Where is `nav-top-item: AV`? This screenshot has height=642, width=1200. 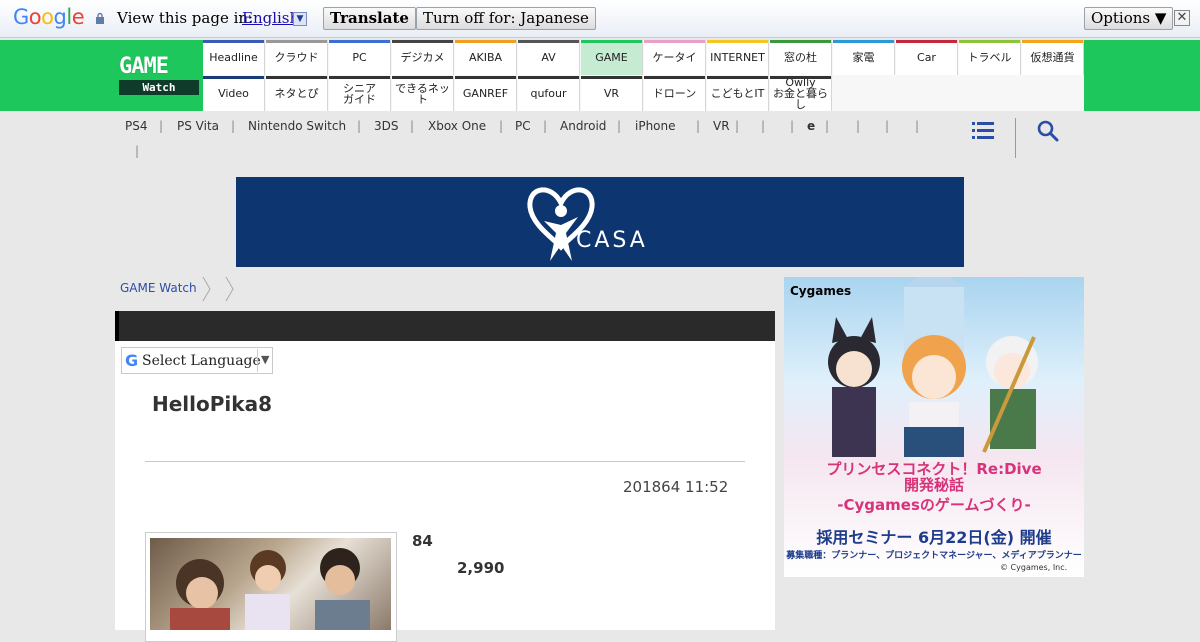 nav-top-item: AV is located at coordinates (549, 57).